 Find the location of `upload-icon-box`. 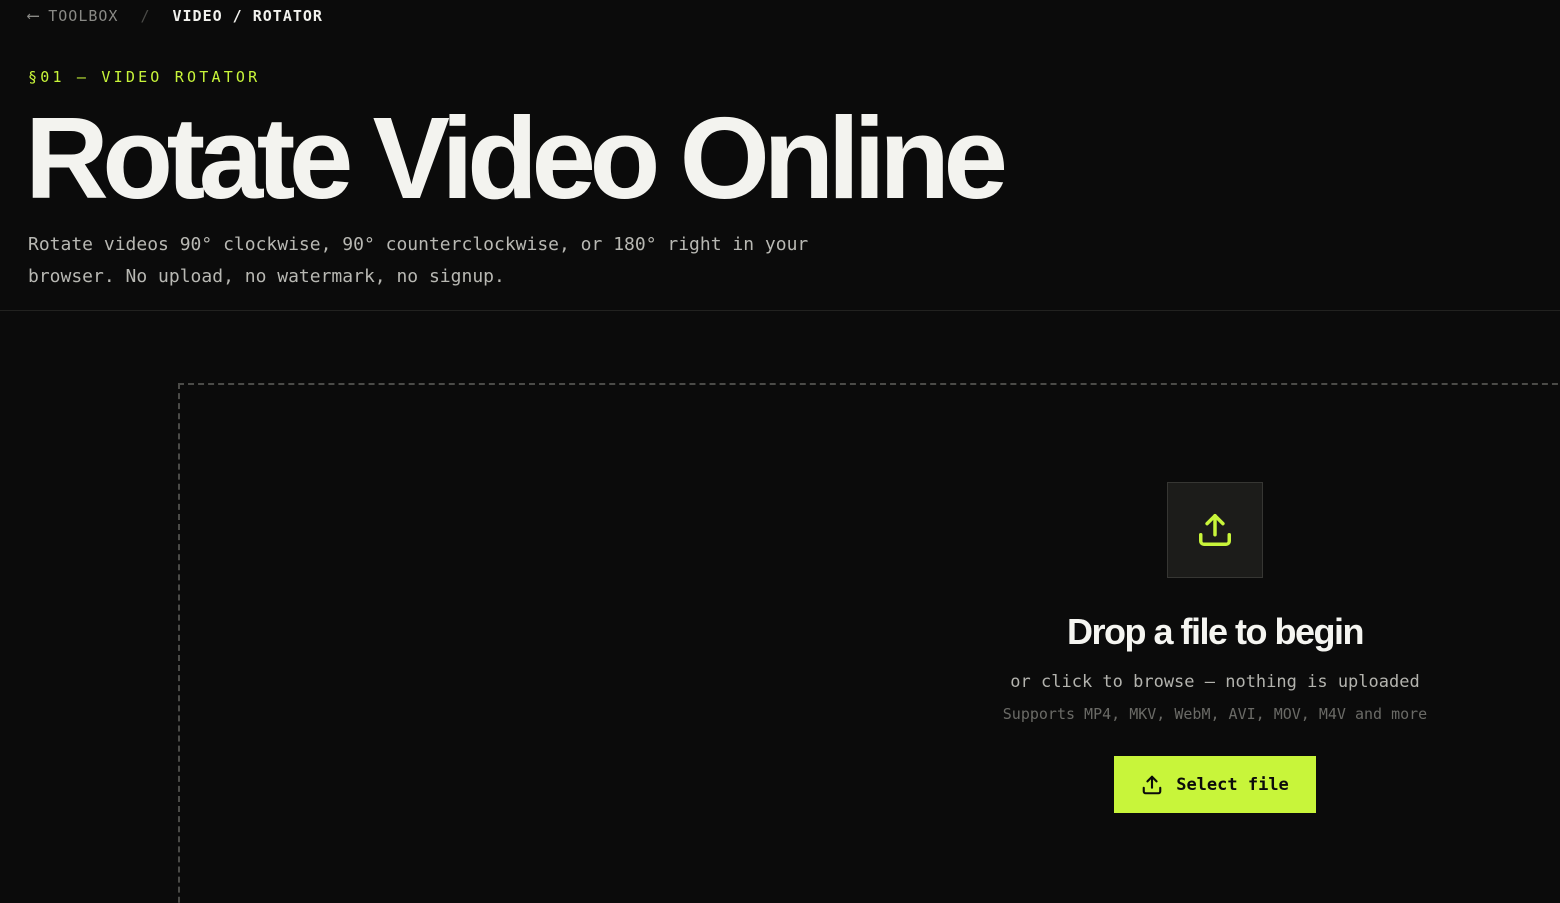

upload-icon-box is located at coordinates (1215, 530).